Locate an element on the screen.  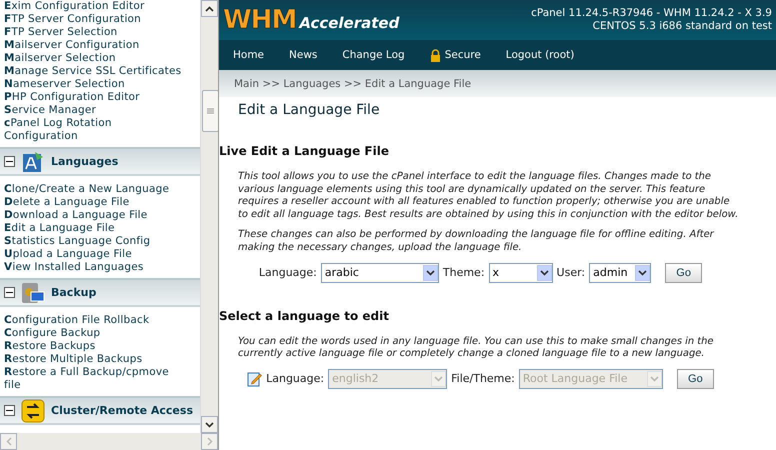
sidebar-link: Upload a Language File is located at coordinates (100, 254).